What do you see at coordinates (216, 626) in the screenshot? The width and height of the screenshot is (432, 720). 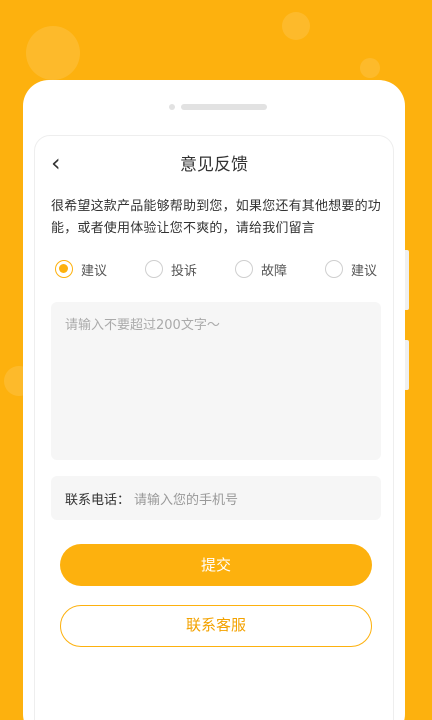 I see `contact-support-button: 联系客服` at bounding box center [216, 626].